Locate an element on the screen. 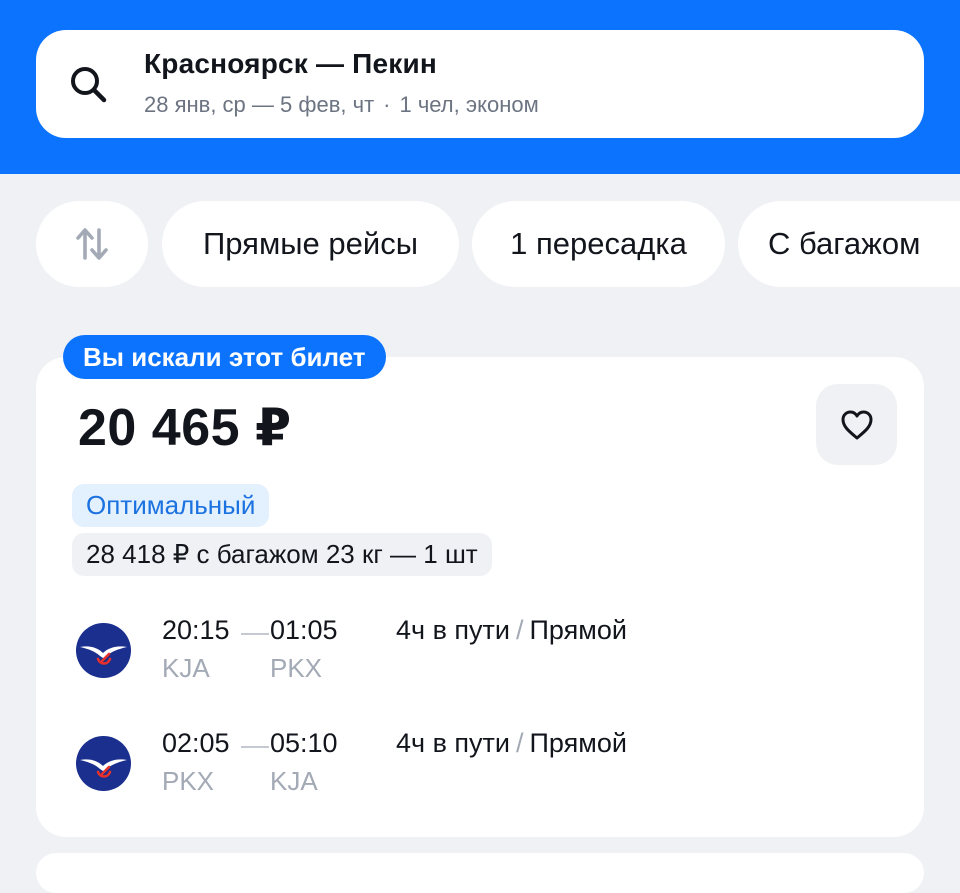 This screenshot has width=960, height=893. filter-direct-flights: Прямые рейсы is located at coordinates (310, 244).